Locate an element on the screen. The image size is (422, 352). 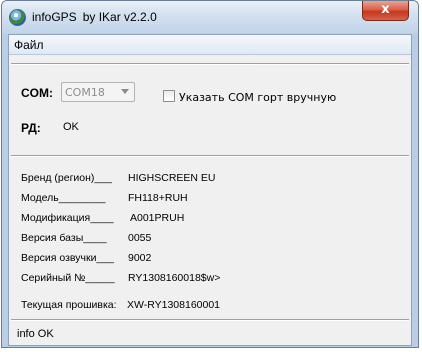
com-port-select: COM18 is located at coordinates (98, 92).